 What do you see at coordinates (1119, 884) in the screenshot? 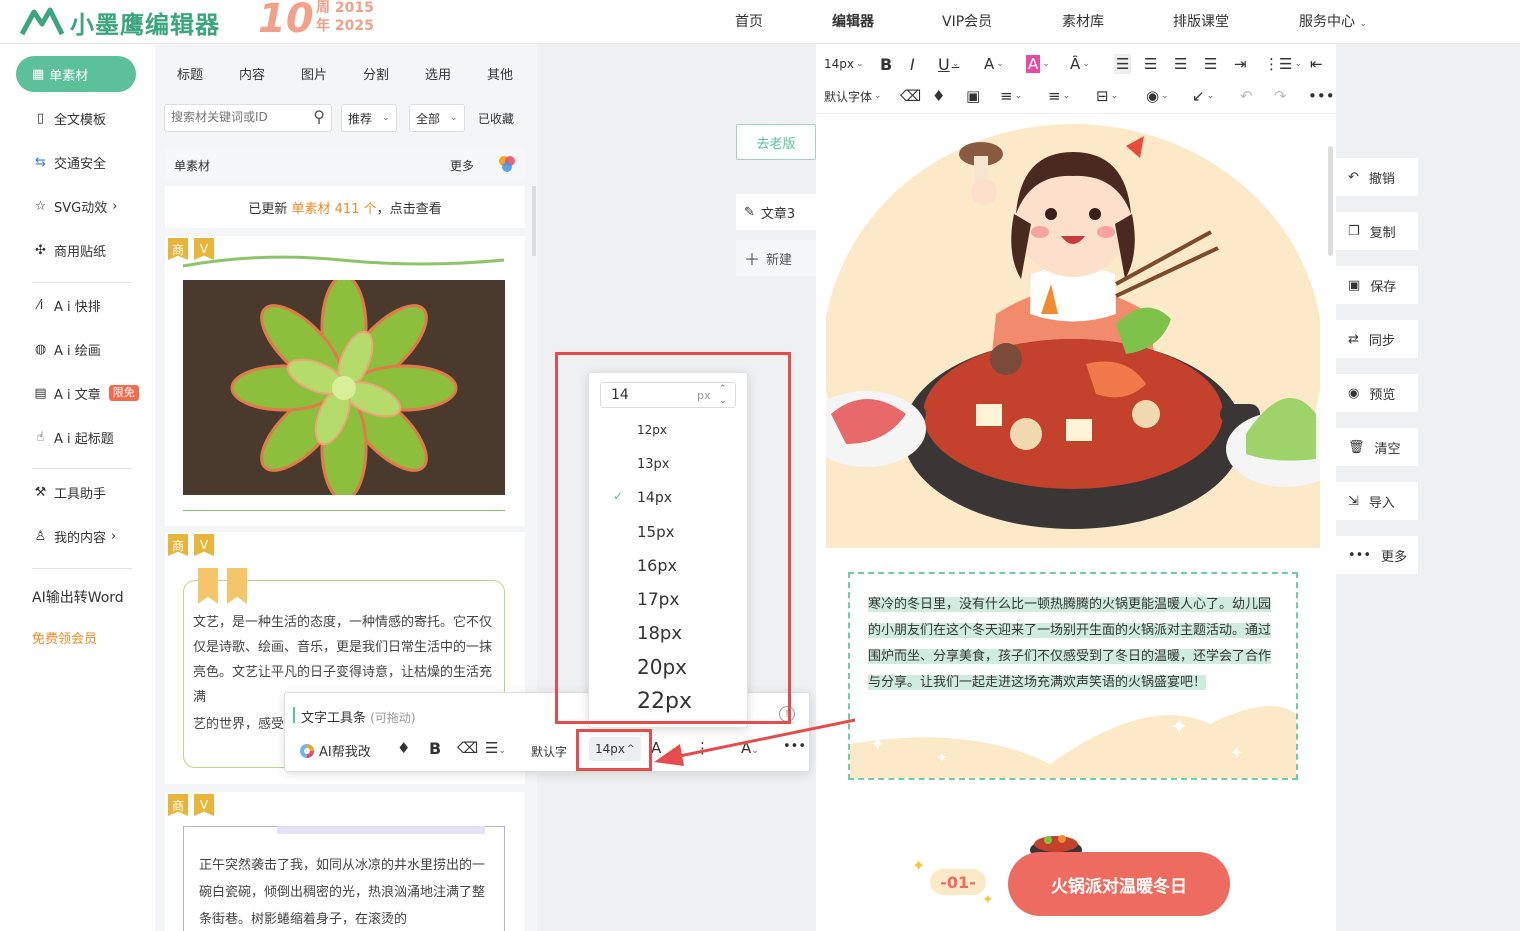
I see `section-title: 火锅派对温暖冬日` at bounding box center [1119, 884].